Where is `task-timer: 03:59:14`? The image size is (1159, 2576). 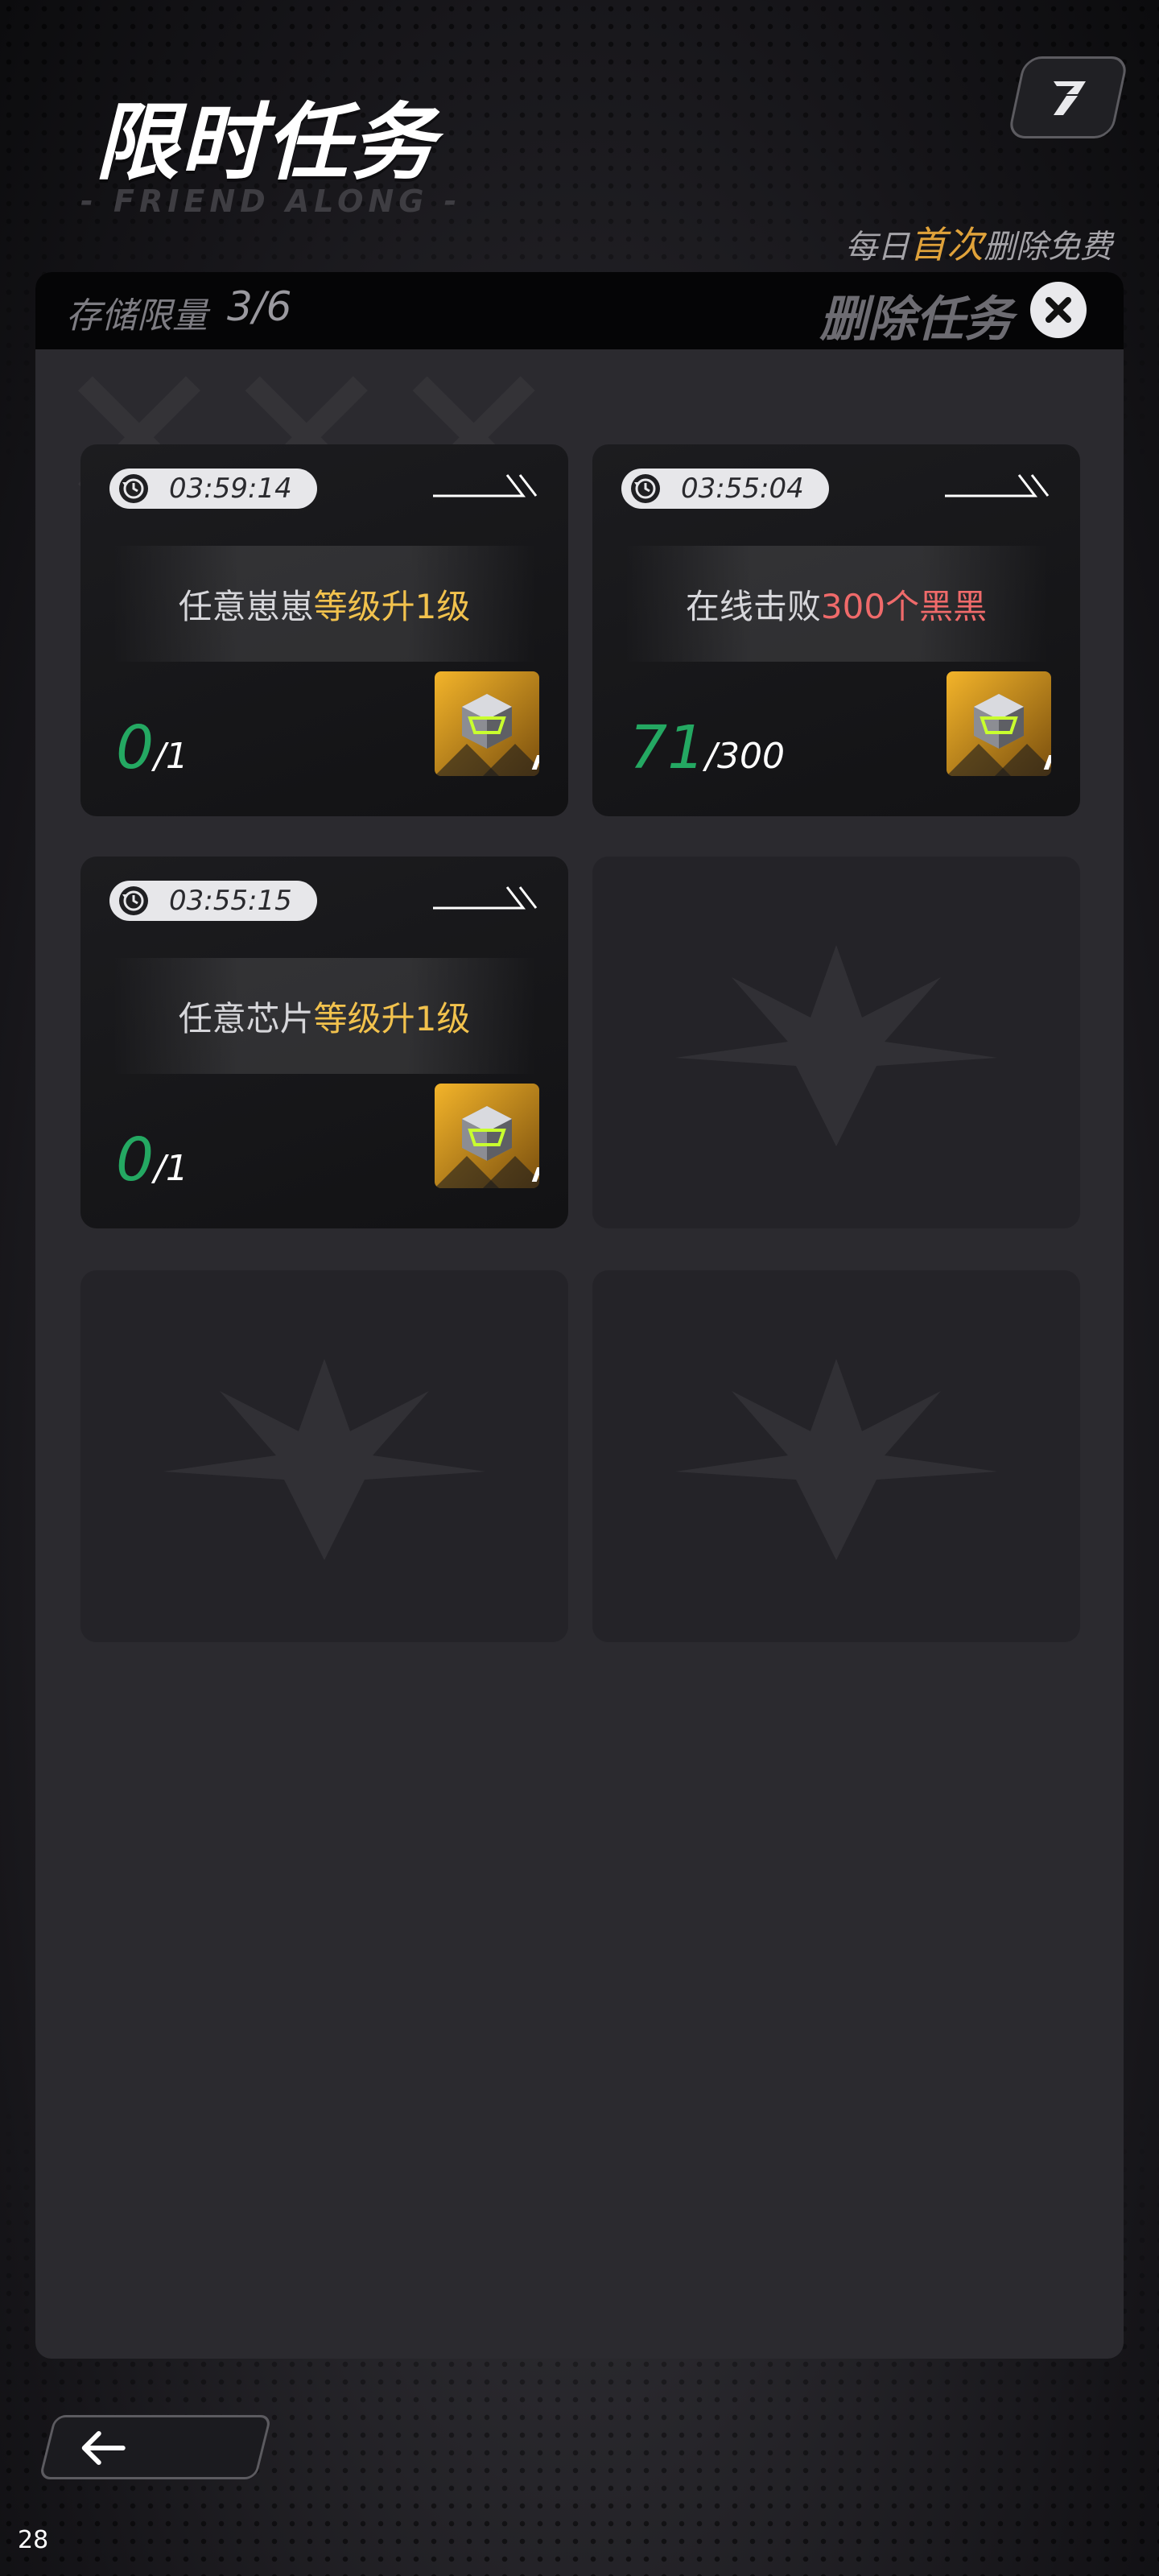
task-timer: 03:59:14 is located at coordinates (213, 489).